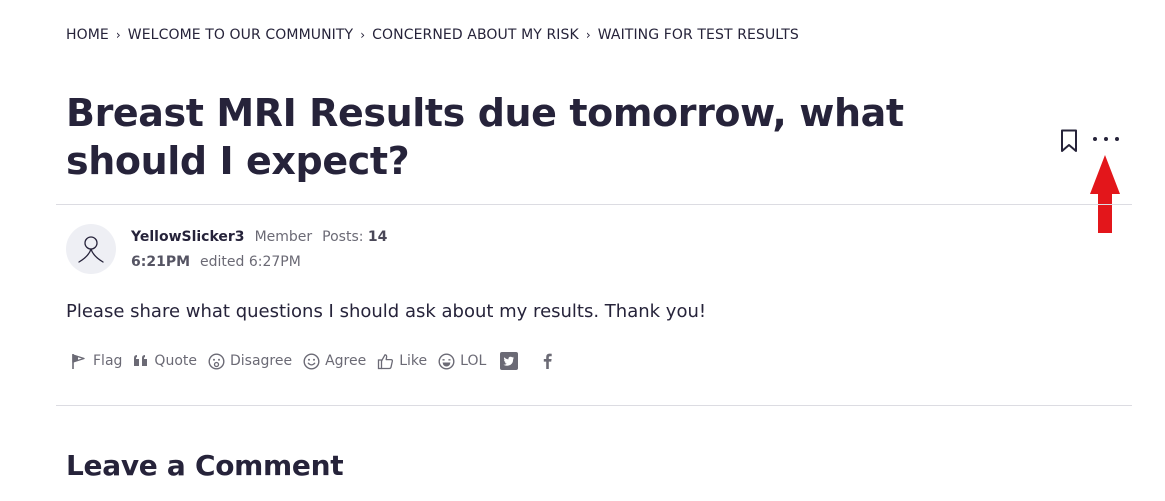  What do you see at coordinates (1105, 194) in the screenshot?
I see `annotation-arrow-icon` at bounding box center [1105, 194].